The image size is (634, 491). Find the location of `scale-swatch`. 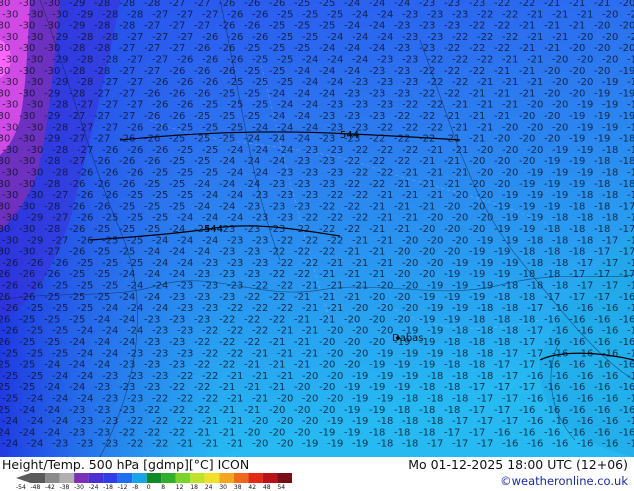

scale-swatch is located at coordinates (226, 478).